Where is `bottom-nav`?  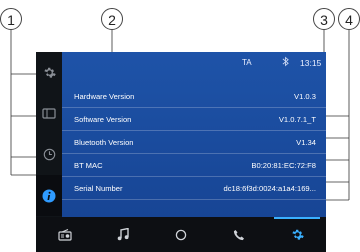
bottom-nav is located at coordinates (181, 234).